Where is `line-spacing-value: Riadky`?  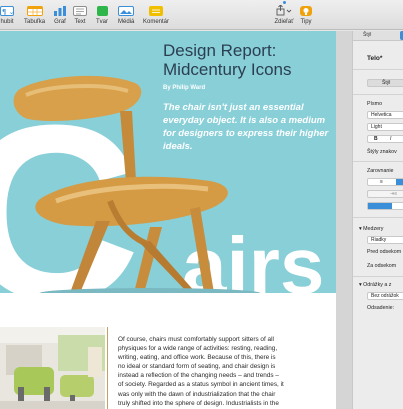 line-spacing-value: Riadky is located at coordinates (379, 240).